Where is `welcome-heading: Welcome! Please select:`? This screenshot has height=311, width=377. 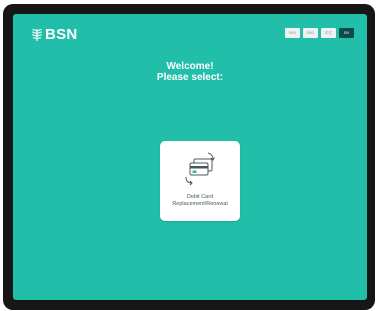 welcome-heading: Welcome! Please select: is located at coordinates (190, 72).